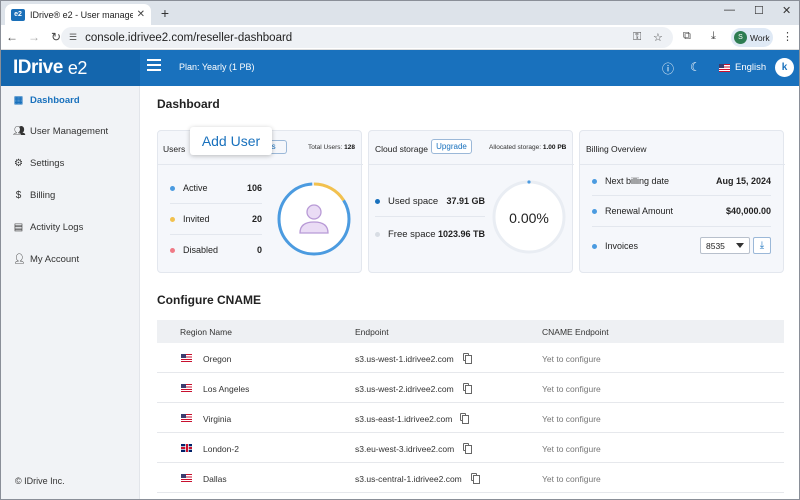 This screenshot has width=800, height=500. Describe the element at coordinates (314, 219) in the screenshot. I see `users-donut-chart` at that location.